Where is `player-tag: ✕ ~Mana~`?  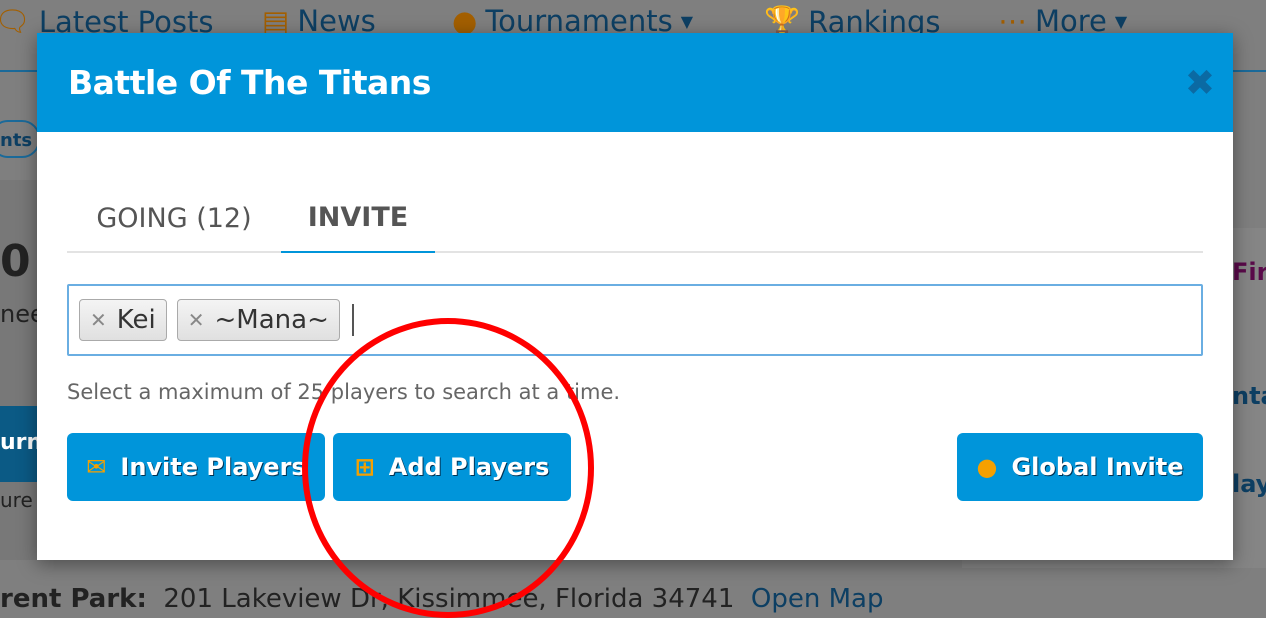
player-tag: ✕ ~Mana~ is located at coordinates (258, 320).